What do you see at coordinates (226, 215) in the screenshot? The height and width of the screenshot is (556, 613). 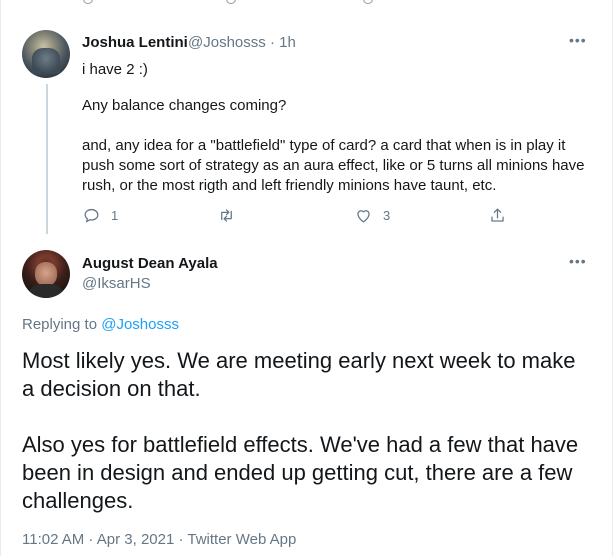 I see `retweet-icon` at bounding box center [226, 215].